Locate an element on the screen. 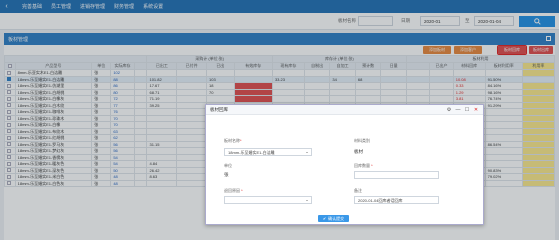 The height and width of the screenshot is (240, 559). board-name-select: 18mm-乐至婚实E1-白洁雕 is located at coordinates (268, 152).